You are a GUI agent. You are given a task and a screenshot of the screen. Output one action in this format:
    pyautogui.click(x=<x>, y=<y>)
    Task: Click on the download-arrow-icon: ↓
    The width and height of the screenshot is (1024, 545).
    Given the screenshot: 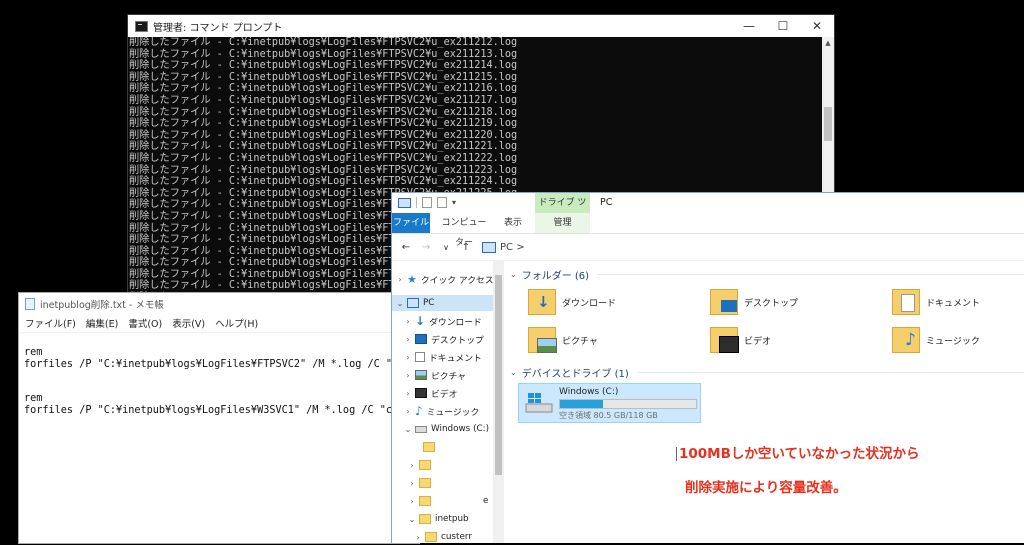 What is the action you would take?
    pyautogui.click(x=420, y=321)
    